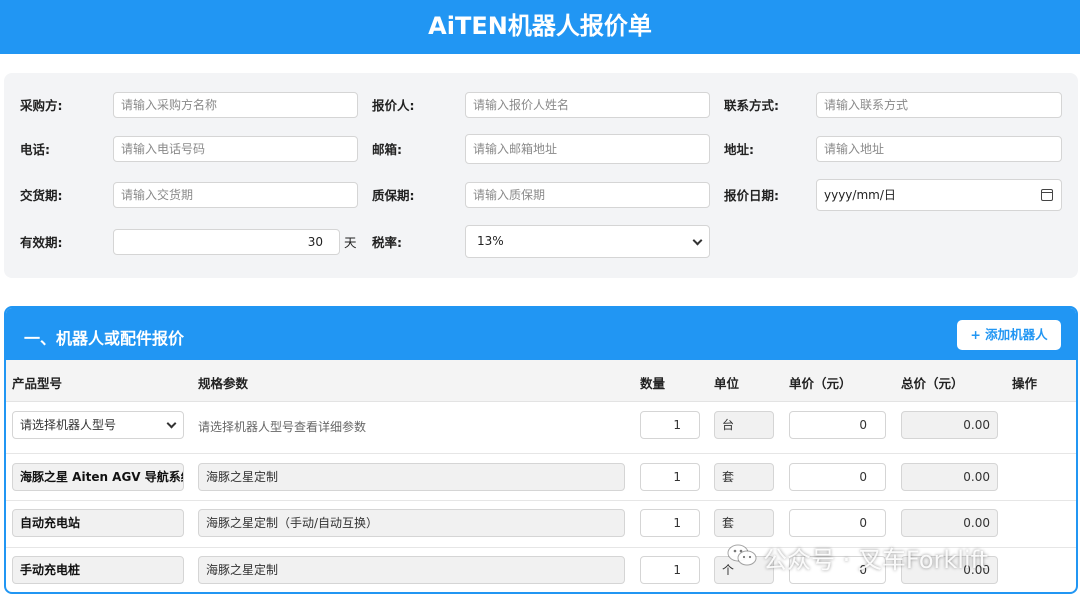 The image size is (1080, 600). Describe the element at coordinates (235, 105) in the screenshot. I see `buyer-input: 请输入采购方名称` at that location.